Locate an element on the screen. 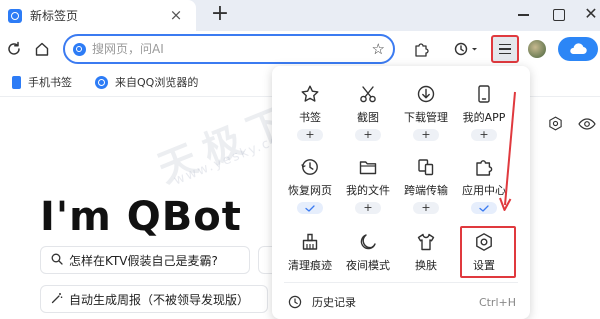  tab-close-icon: × is located at coordinates (176, 15).